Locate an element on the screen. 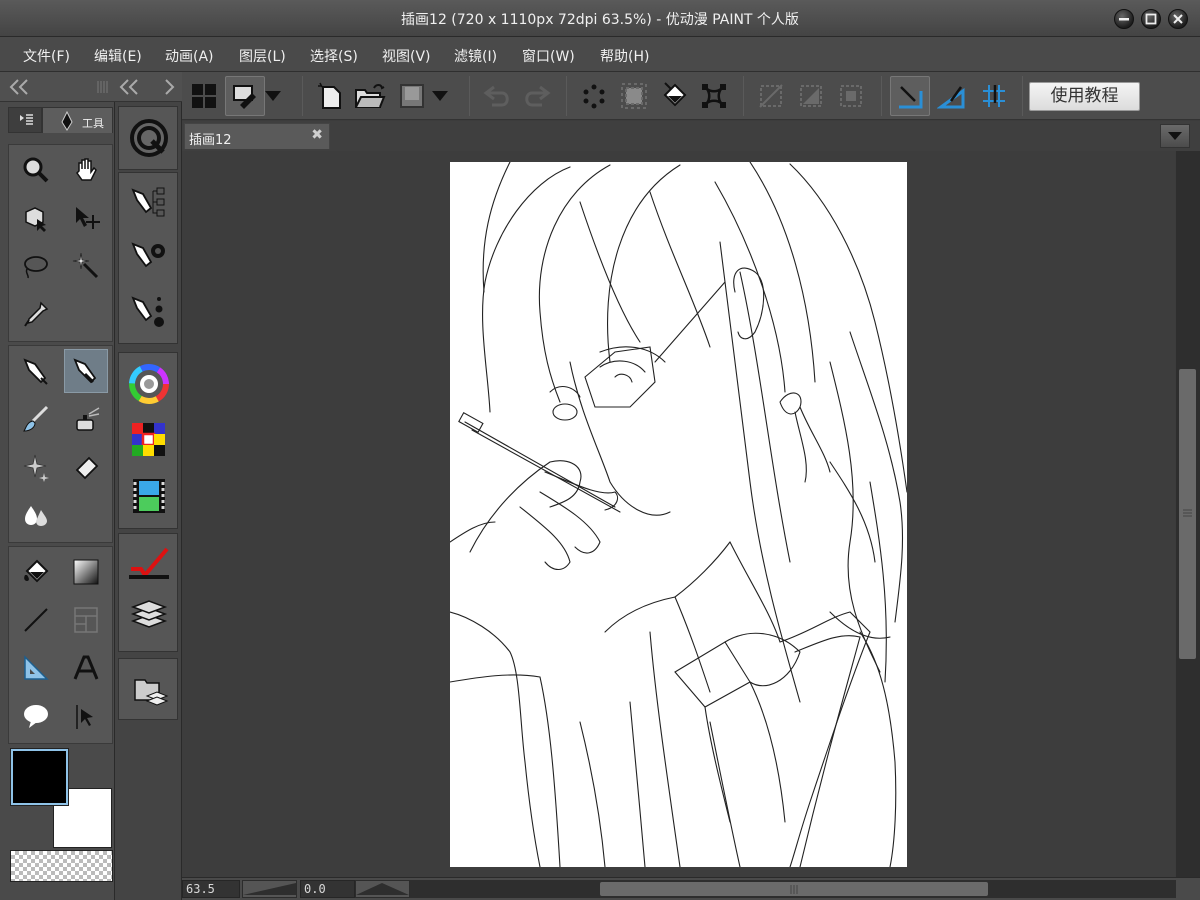  snap-ruler-button is located at coordinates (910, 96).